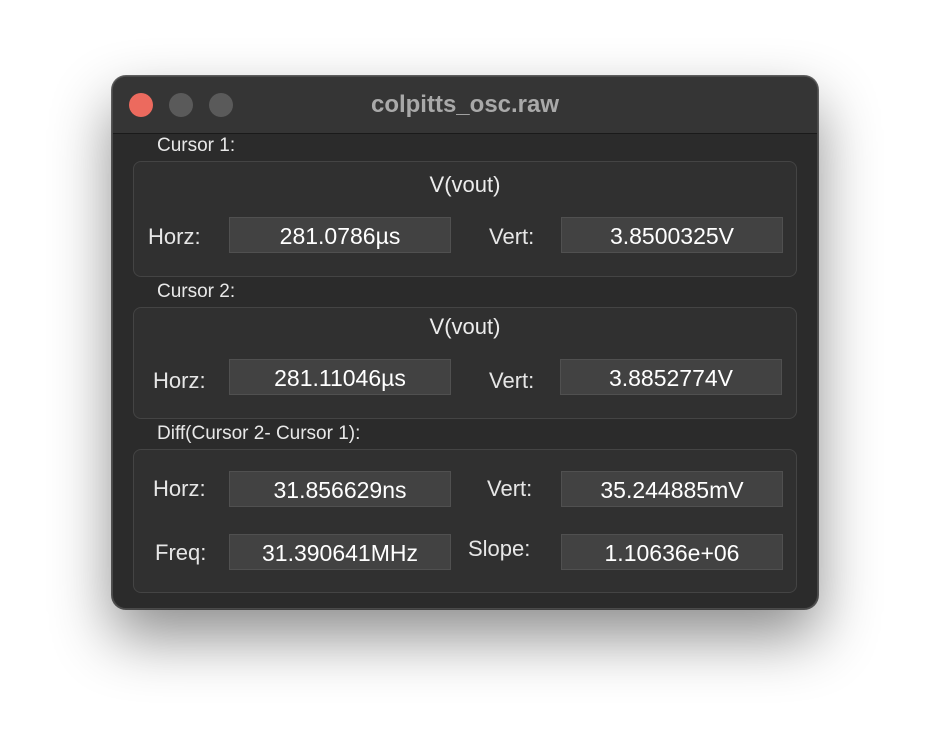 The height and width of the screenshot is (756, 928). Describe the element at coordinates (672, 489) in the screenshot. I see `diff-vert-field: 35.244885mV` at that location.